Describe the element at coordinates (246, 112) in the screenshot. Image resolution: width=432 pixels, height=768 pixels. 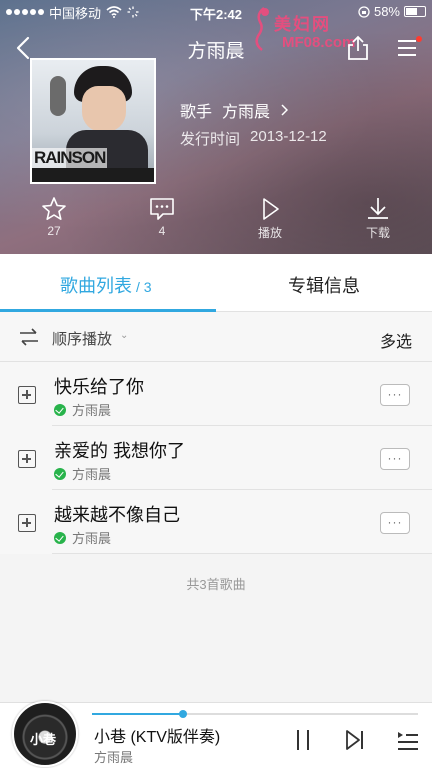
I see `singer-name: 方雨晨` at that location.